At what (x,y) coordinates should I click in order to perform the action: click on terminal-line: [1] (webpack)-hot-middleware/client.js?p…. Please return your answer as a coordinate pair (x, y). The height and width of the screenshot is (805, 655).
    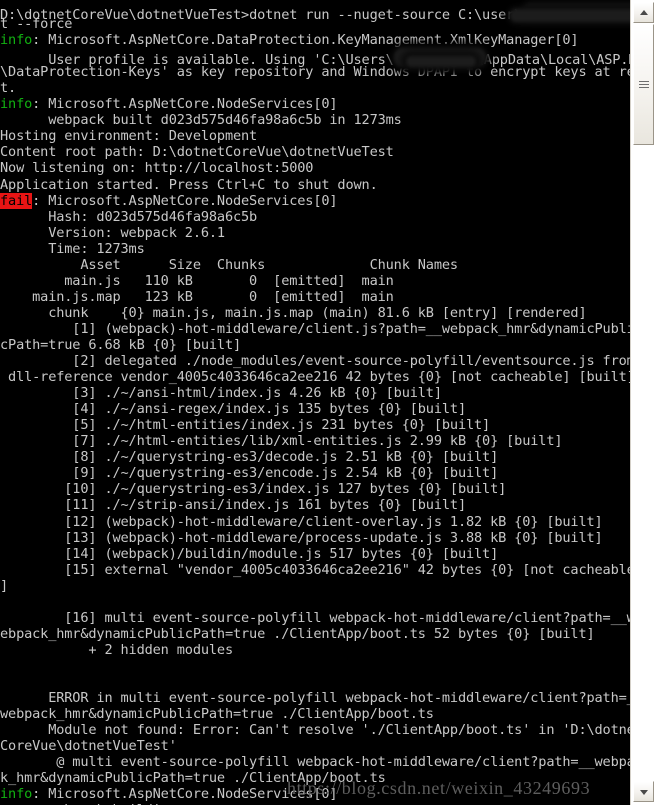
    Looking at the image, I should click on (315, 328).